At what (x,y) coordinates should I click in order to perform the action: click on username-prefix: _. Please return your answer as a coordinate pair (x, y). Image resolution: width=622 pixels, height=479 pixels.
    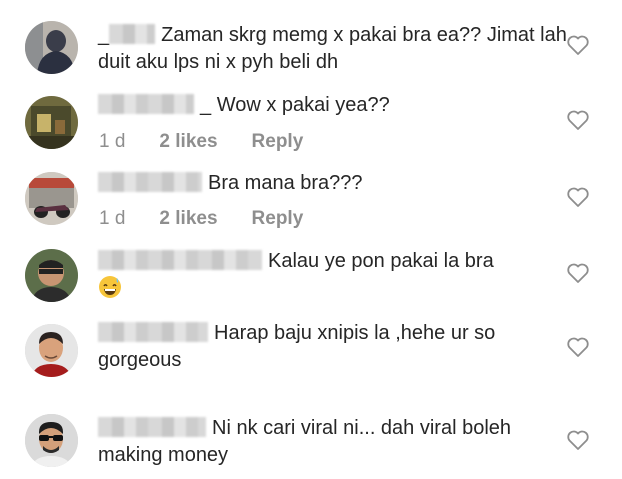
    Looking at the image, I should click on (103, 35).